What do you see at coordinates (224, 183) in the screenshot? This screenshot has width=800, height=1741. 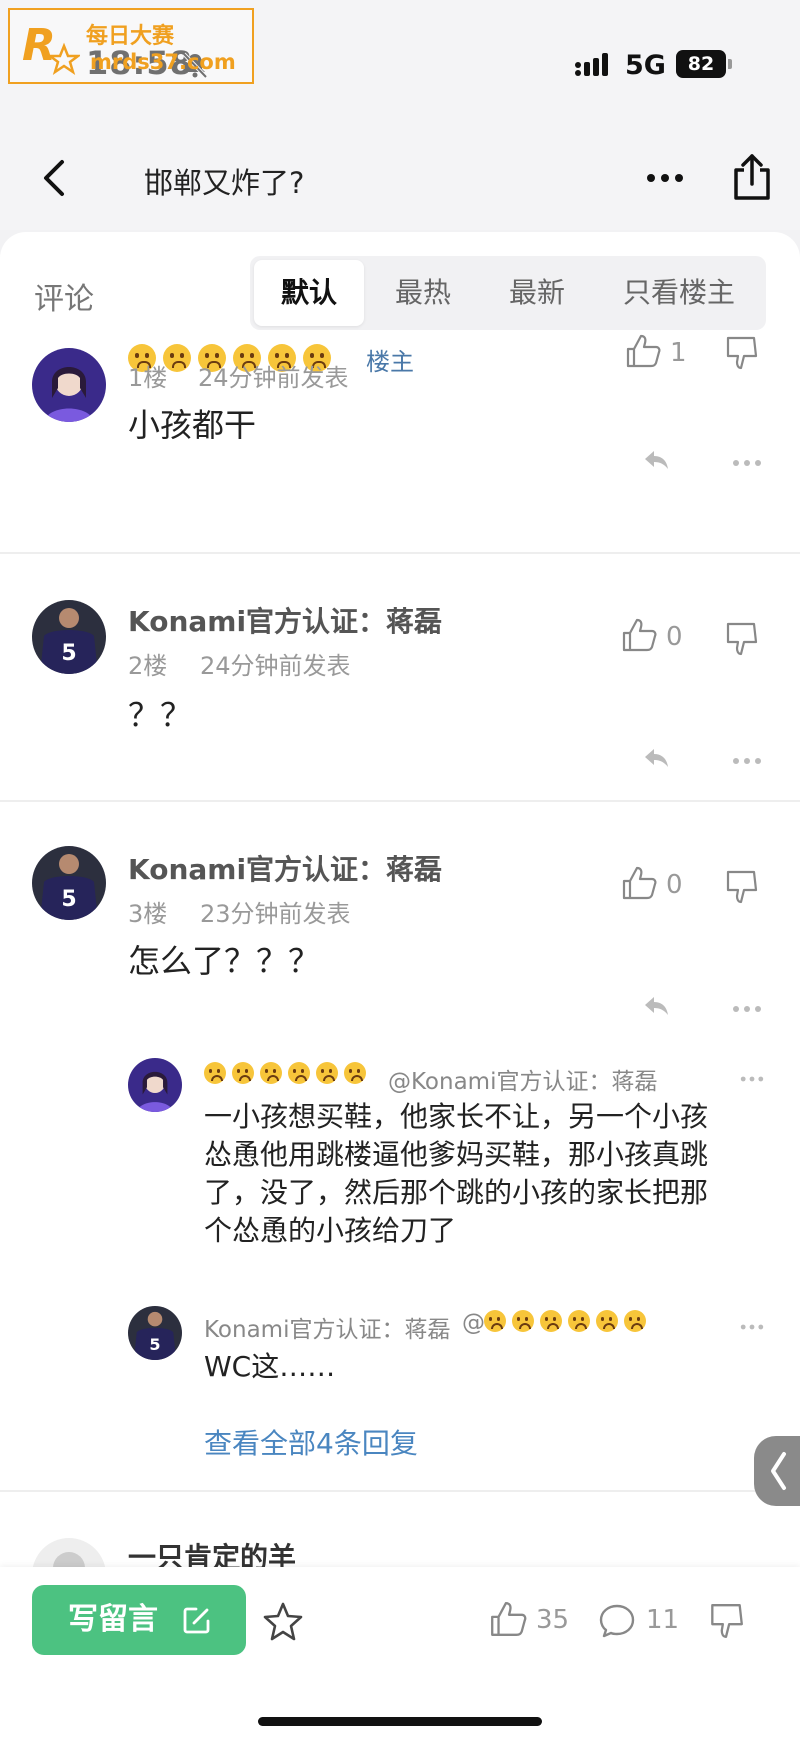 I see `page-title: 邯郸又炸了?` at bounding box center [224, 183].